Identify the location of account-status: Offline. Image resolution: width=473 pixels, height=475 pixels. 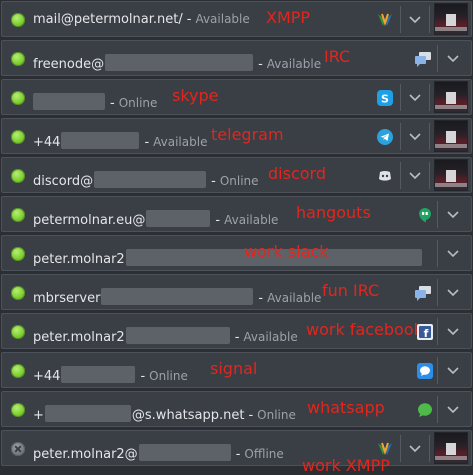
(264, 454).